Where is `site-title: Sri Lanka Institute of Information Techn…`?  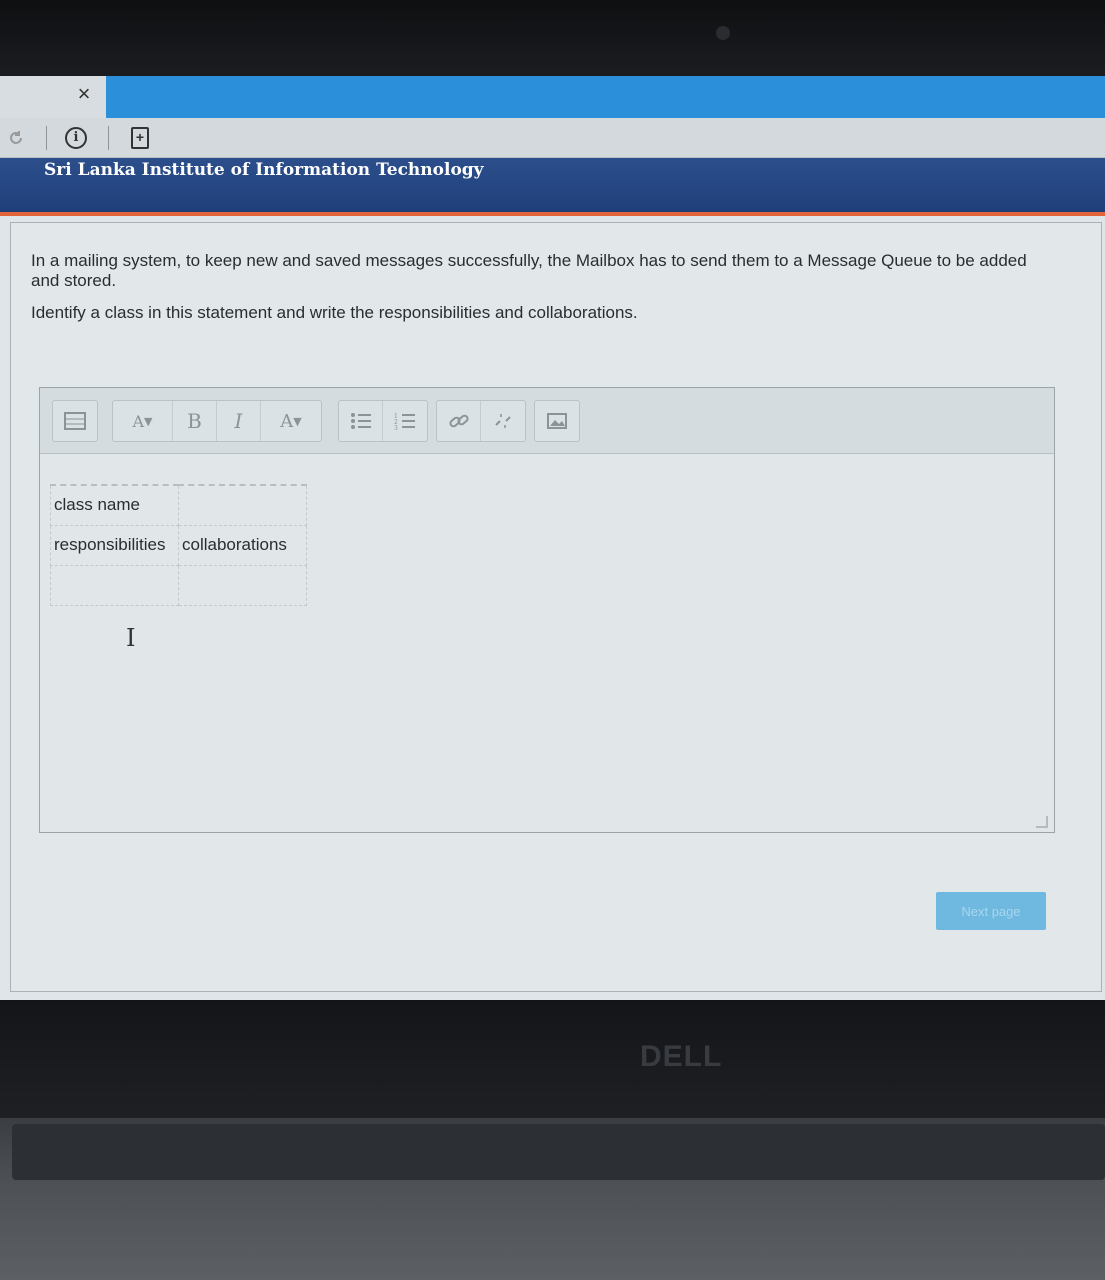
site-title: Sri Lanka Institute of Information Techn… is located at coordinates (264, 170).